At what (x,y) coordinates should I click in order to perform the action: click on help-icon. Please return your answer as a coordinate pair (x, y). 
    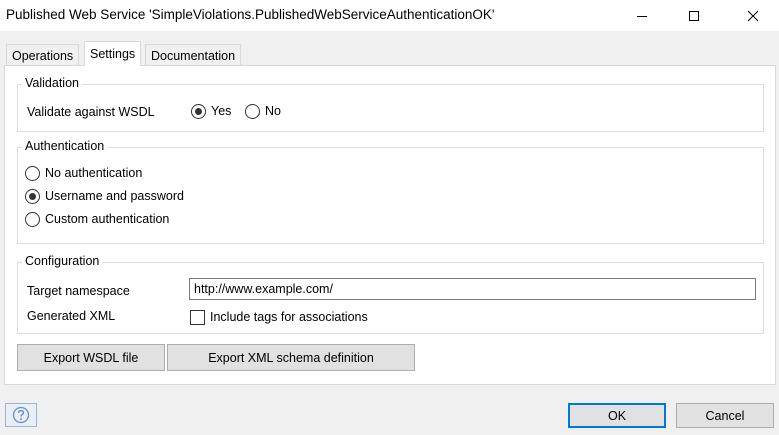
    Looking at the image, I should click on (21, 415).